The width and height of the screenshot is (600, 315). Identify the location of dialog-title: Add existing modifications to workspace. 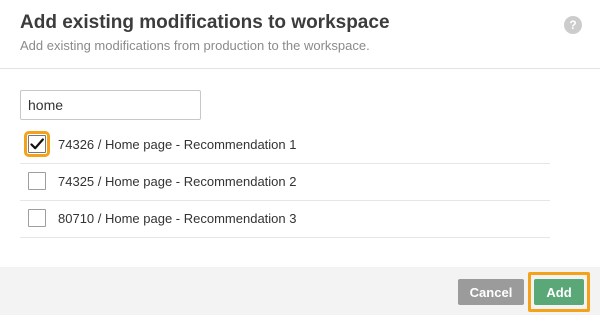
(205, 22).